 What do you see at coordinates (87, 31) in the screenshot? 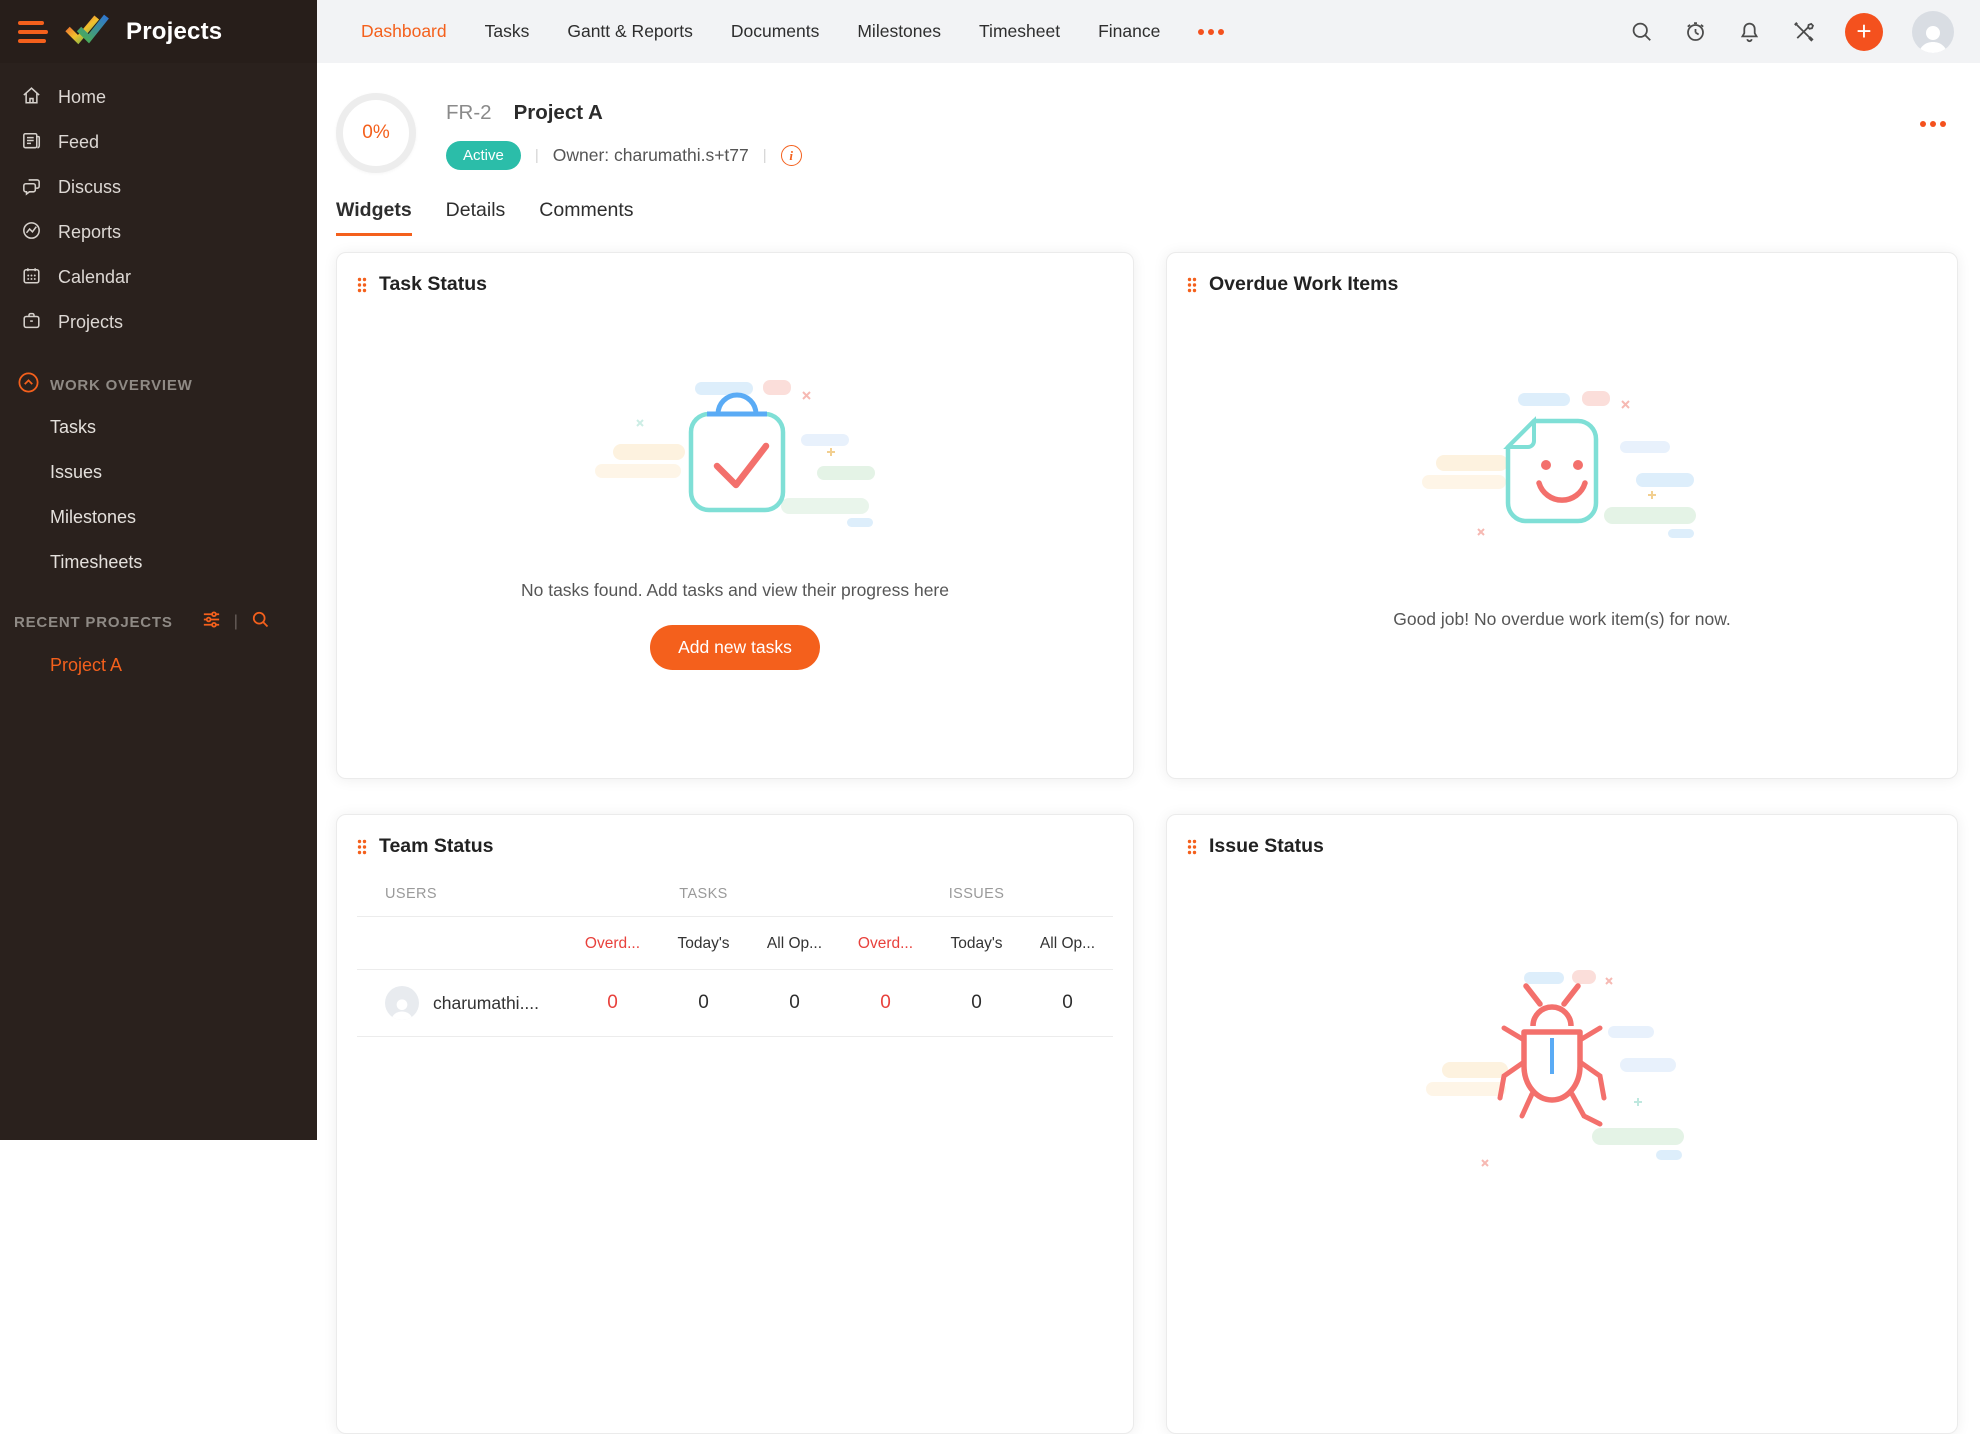
I see `app-logo-icon` at bounding box center [87, 31].